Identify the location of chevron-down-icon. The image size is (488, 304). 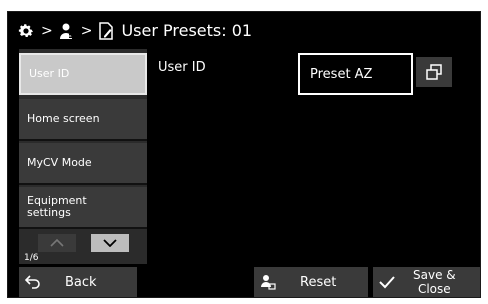
(110, 243).